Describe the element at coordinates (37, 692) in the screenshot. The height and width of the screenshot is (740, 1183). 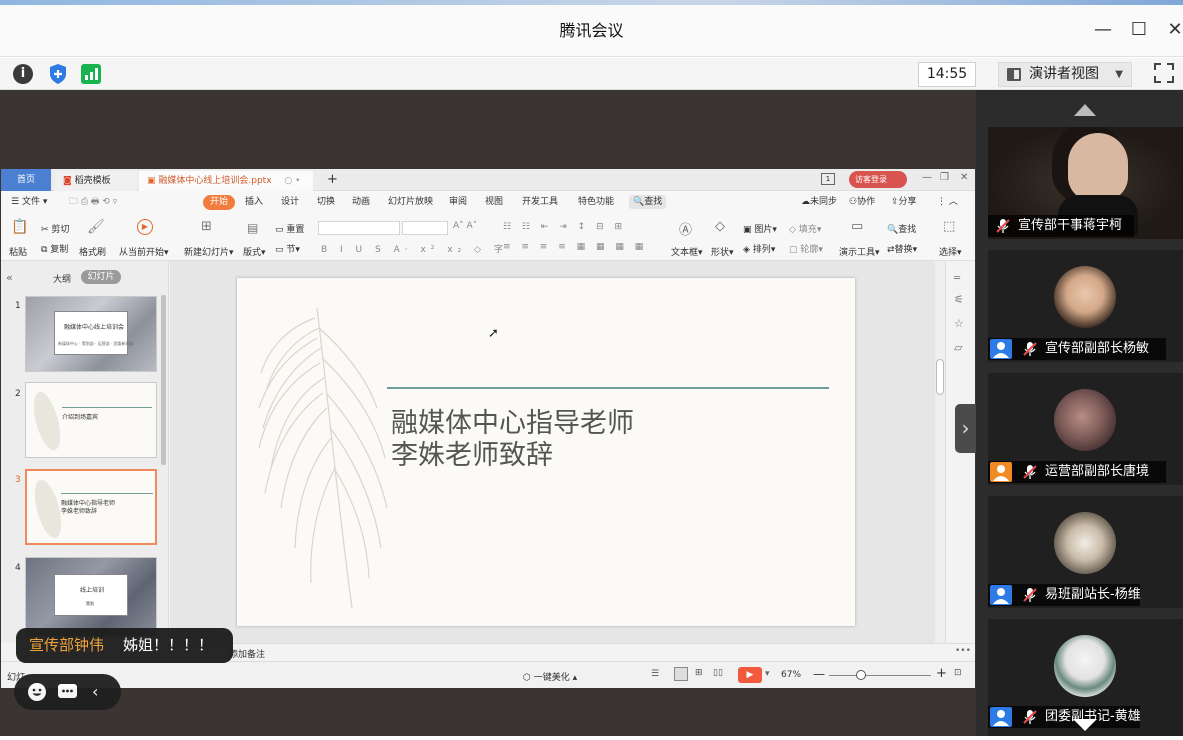
I see `emoji-icon` at that location.